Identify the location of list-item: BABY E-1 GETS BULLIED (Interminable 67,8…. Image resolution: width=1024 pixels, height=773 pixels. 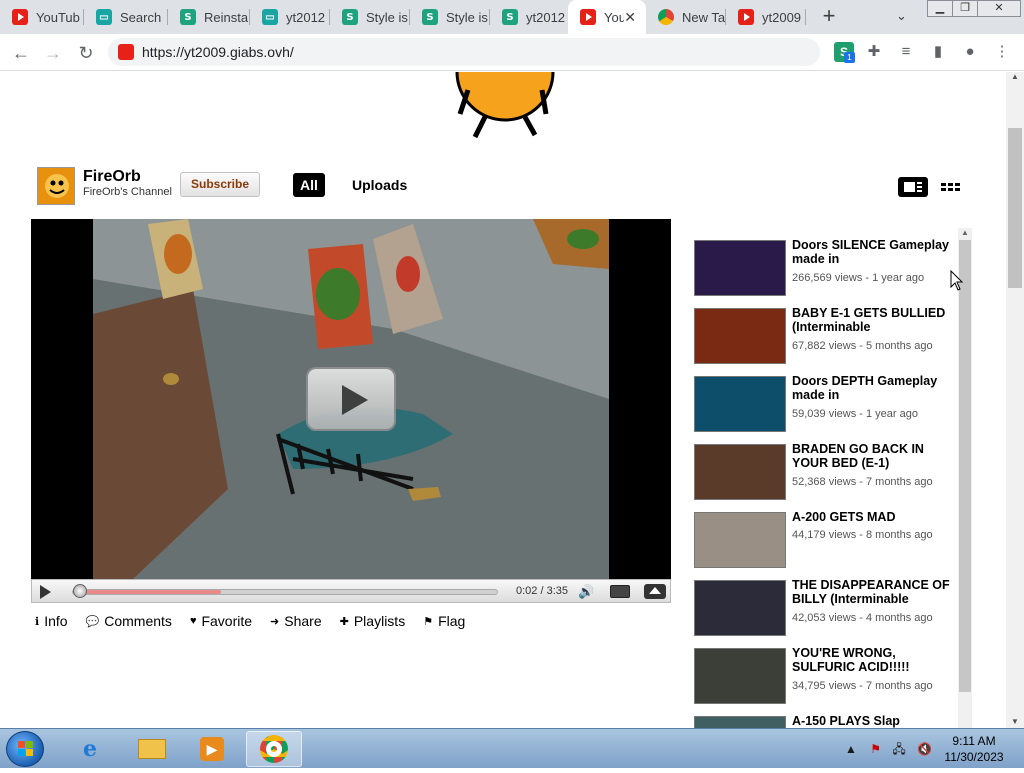
(825, 341).